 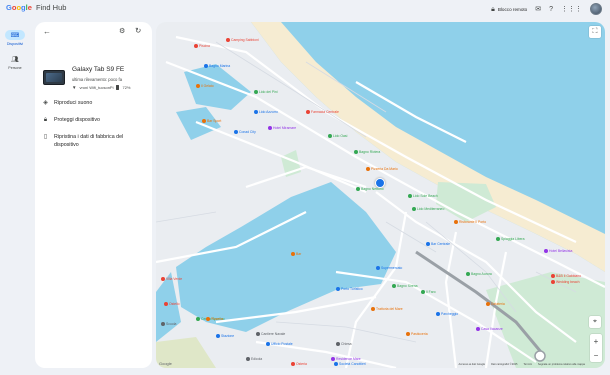 What do you see at coordinates (344, 344) in the screenshot?
I see `map-poi: Chiesa` at bounding box center [344, 344].